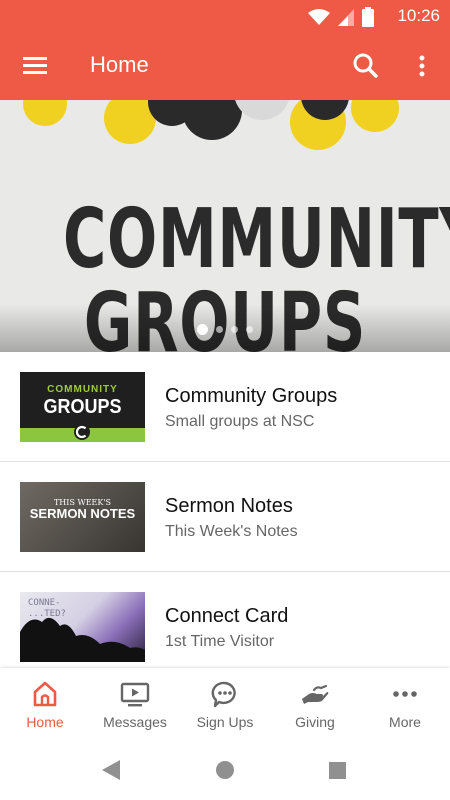  Describe the element at coordinates (231, 531) in the screenshot. I see `list-item-subtitle: This Week's Notes` at that location.